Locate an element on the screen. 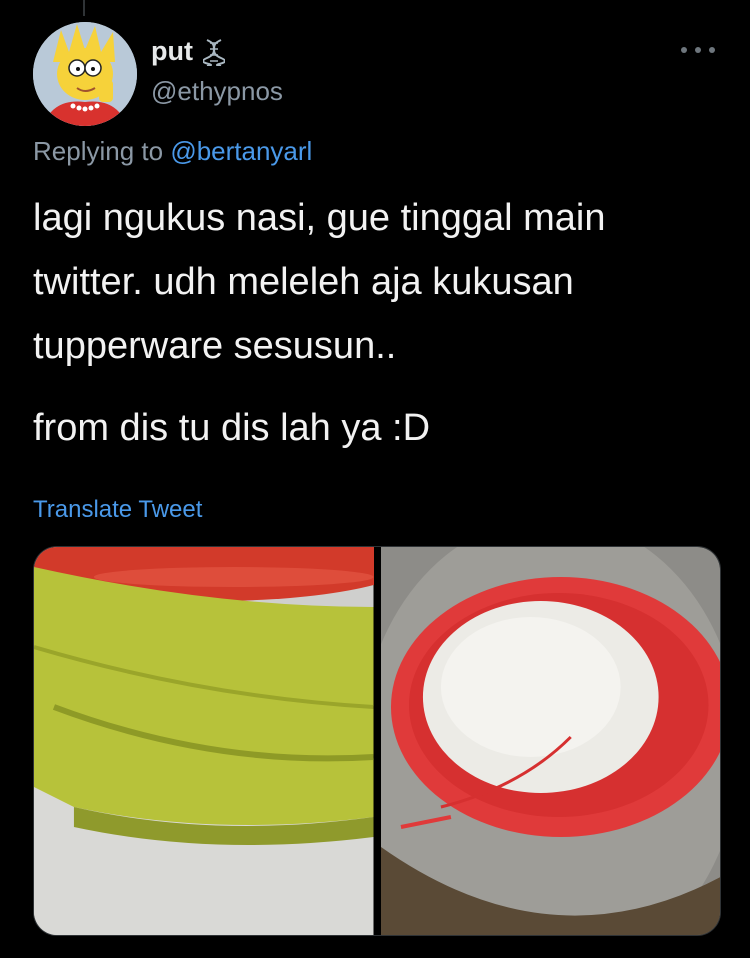  dna-icon is located at coordinates (214, 52).